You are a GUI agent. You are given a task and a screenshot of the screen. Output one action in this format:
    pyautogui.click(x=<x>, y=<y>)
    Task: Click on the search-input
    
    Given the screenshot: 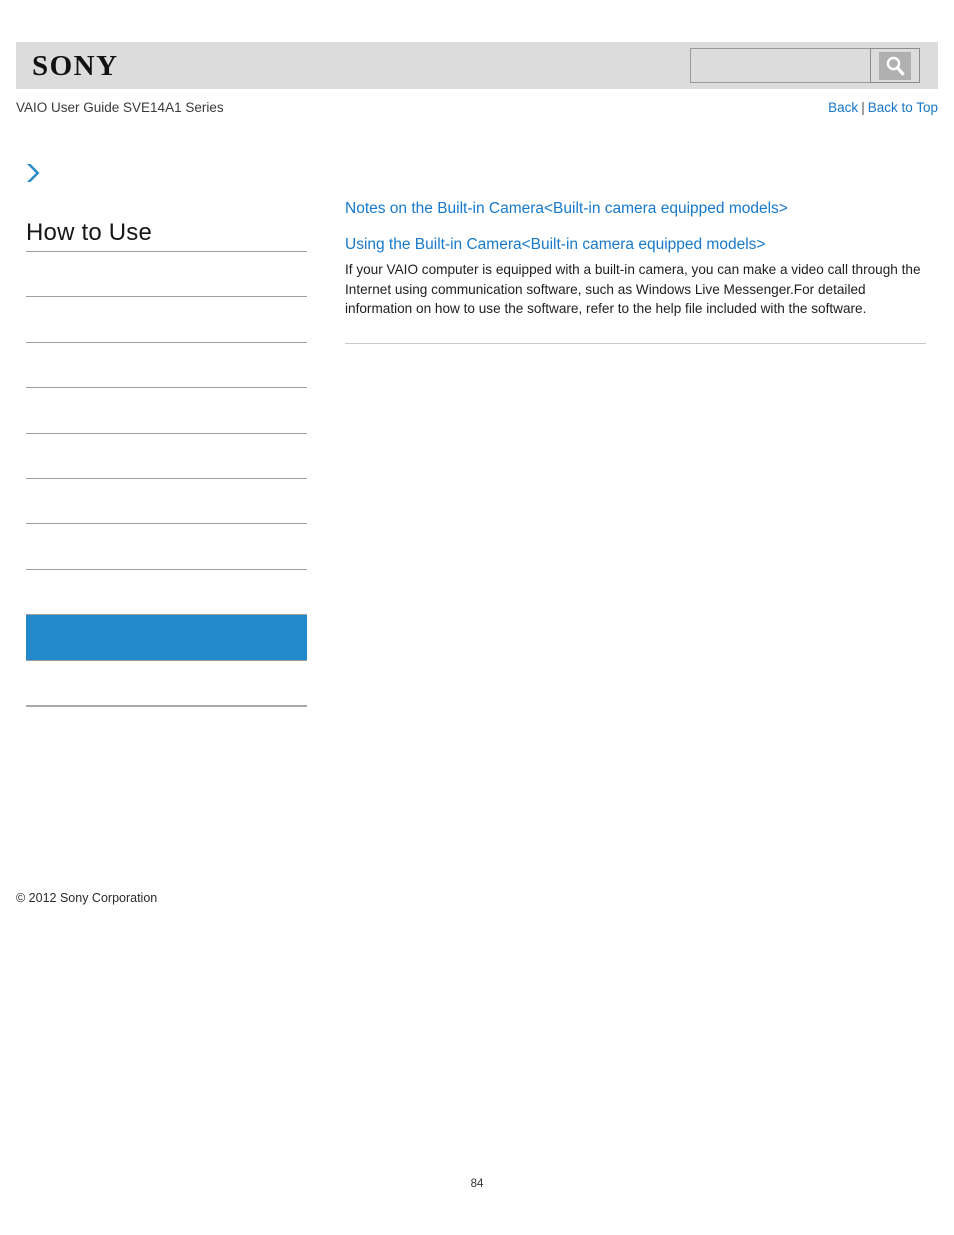 What is the action you would take?
    pyautogui.click(x=780, y=65)
    